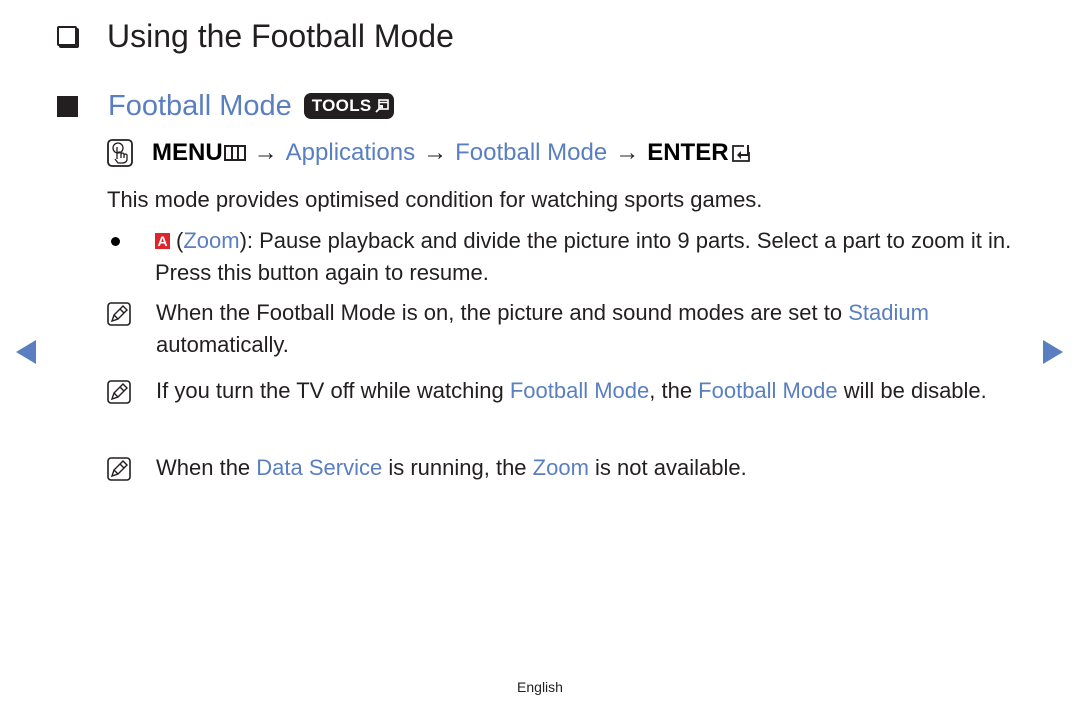 This screenshot has width=1080, height=705. What do you see at coordinates (381, 106) in the screenshot?
I see `tools-icon` at bounding box center [381, 106].